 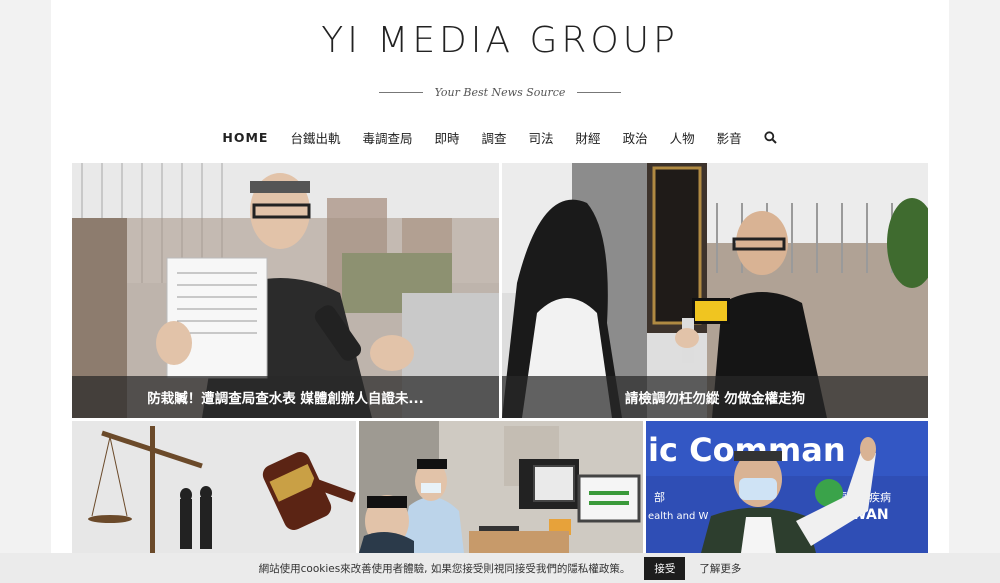 I want to click on cookie-learn-more-link: 了解更多, so click(x=720, y=568).